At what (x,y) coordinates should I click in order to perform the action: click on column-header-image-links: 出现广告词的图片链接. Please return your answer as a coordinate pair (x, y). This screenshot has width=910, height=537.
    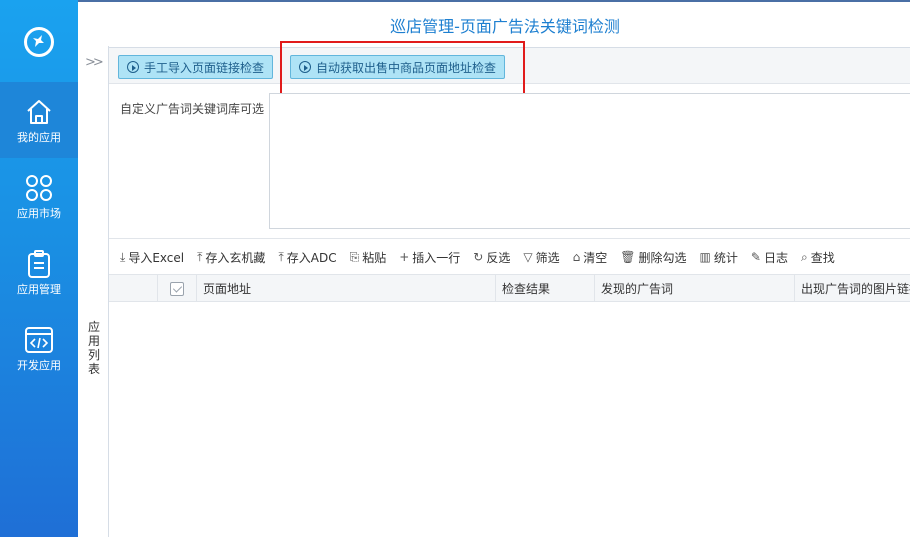
    Looking at the image, I should click on (852, 288).